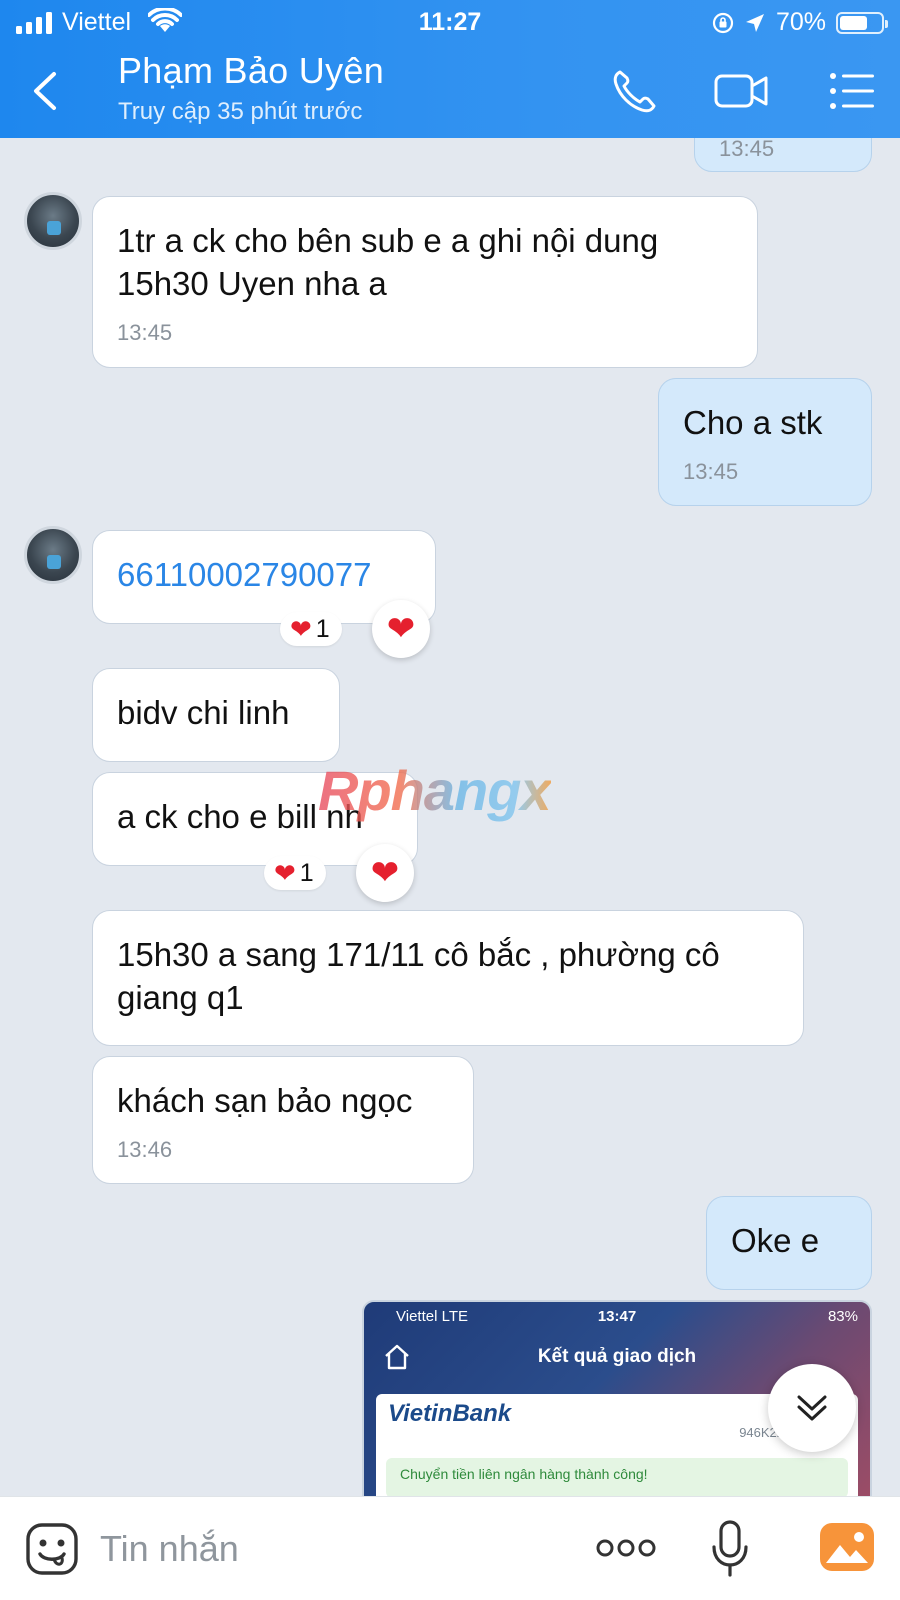  Describe the element at coordinates (730, 1549) in the screenshot. I see `microphone-icon` at that location.